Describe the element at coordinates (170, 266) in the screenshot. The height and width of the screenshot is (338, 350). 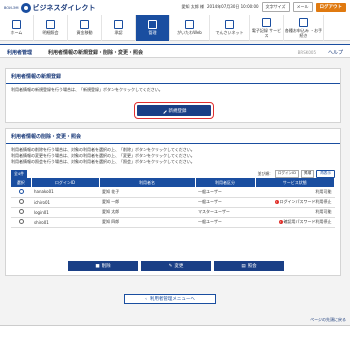
I see `pencil-icon: ✎` at that location.